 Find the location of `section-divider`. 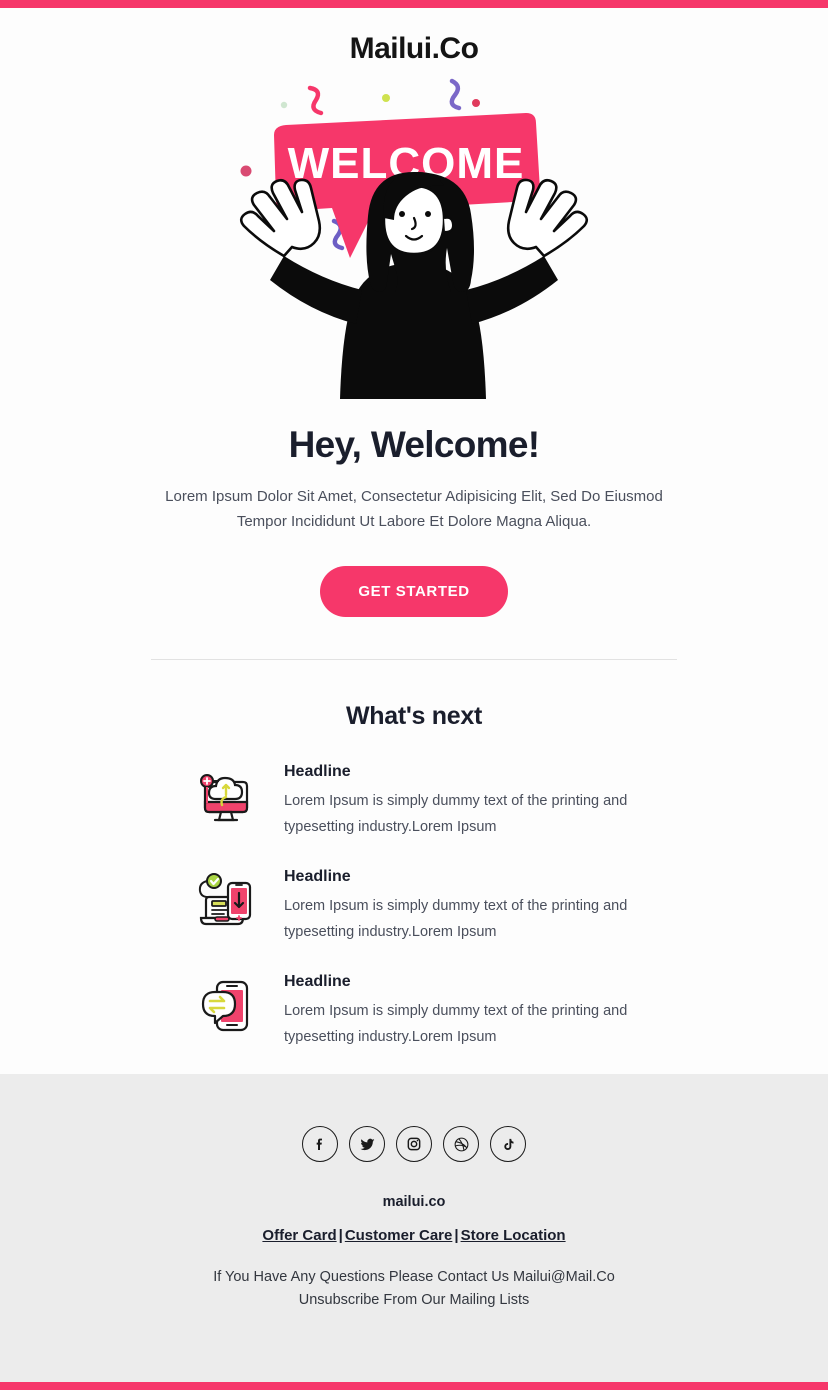

section-divider is located at coordinates (414, 659).